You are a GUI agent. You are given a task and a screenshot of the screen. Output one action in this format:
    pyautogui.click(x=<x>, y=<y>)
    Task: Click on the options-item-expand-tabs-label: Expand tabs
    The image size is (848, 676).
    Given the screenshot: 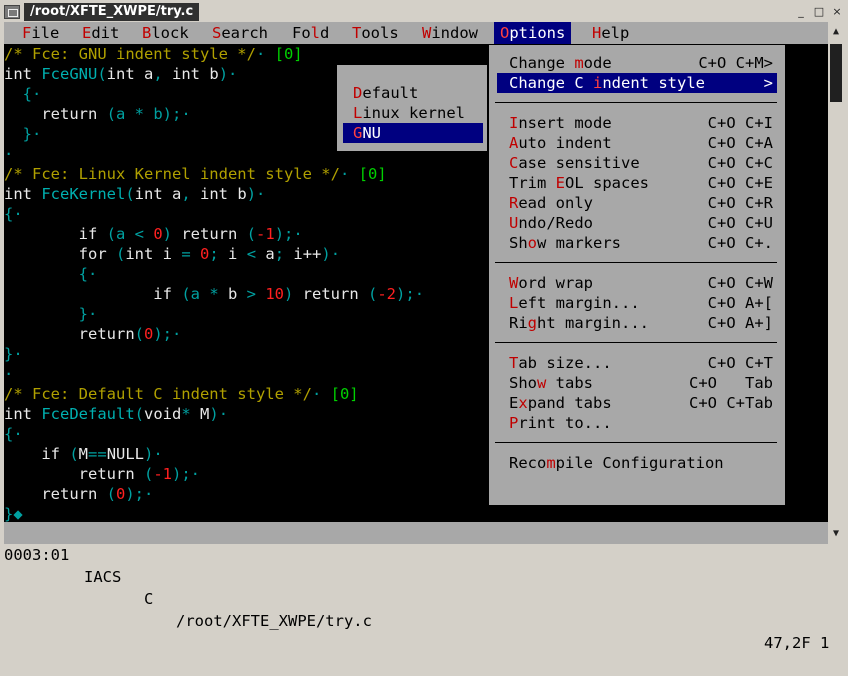 What is the action you would take?
    pyautogui.click(x=560, y=403)
    